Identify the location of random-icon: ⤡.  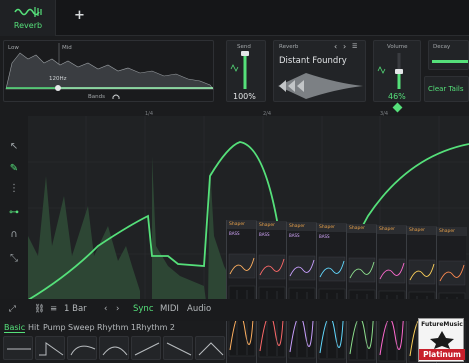
(14, 259).